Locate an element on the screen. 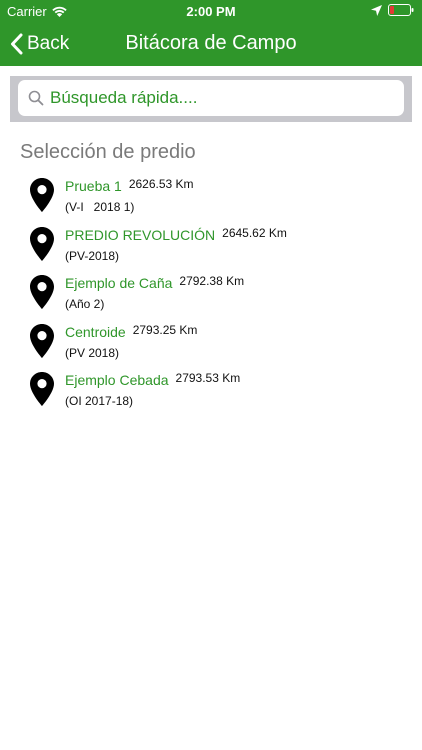 The width and height of the screenshot is (422, 750). predio-name: Ejemplo Cebada 2793.53 Km is located at coordinates (152, 379).